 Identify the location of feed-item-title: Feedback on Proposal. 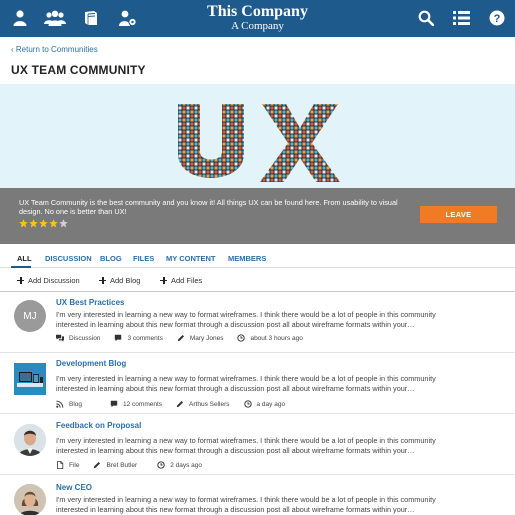
(98, 425).